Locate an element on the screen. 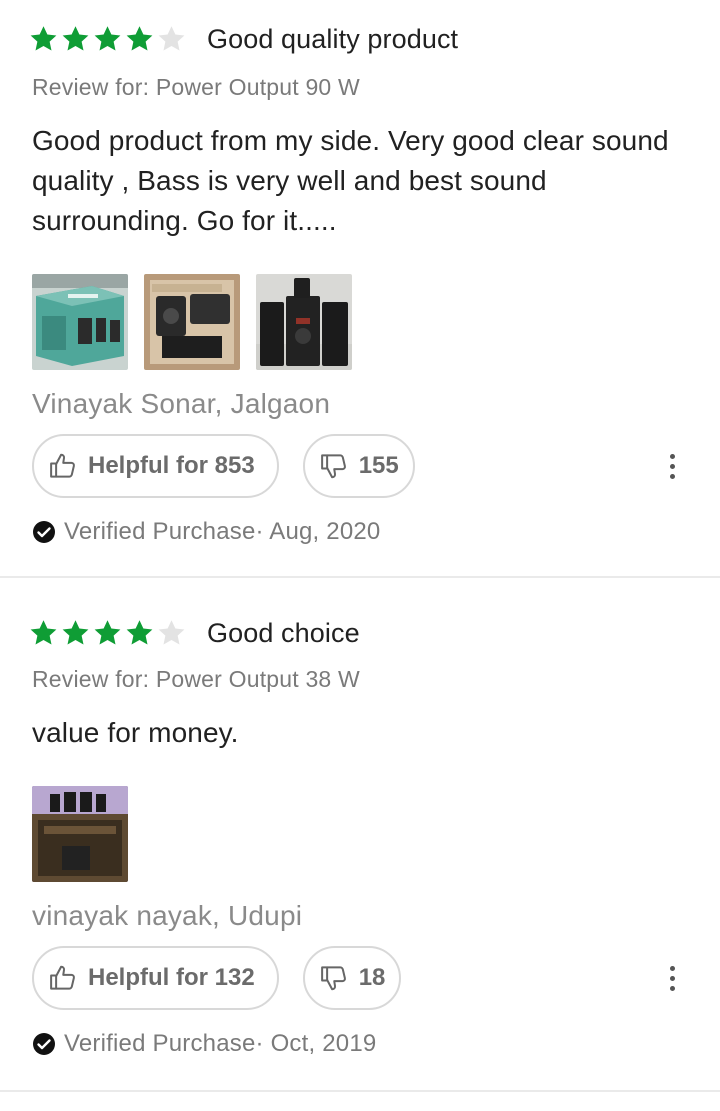 This screenshot has width=720, height=1111. speaker-set-photo is located at coordinates (304, 322).